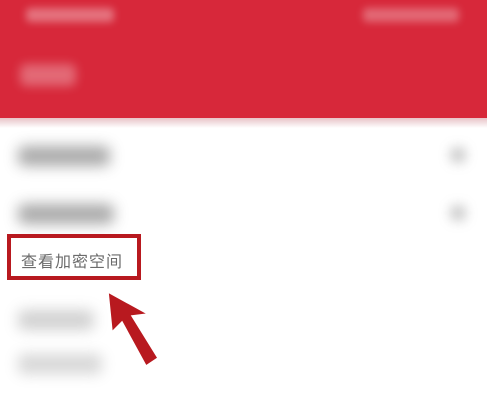 This screenshot has height=396, width=487. What do you see at coordinates (243, 123) in the screenshot?
I see `header-divider` at bounding box center [243, 123].